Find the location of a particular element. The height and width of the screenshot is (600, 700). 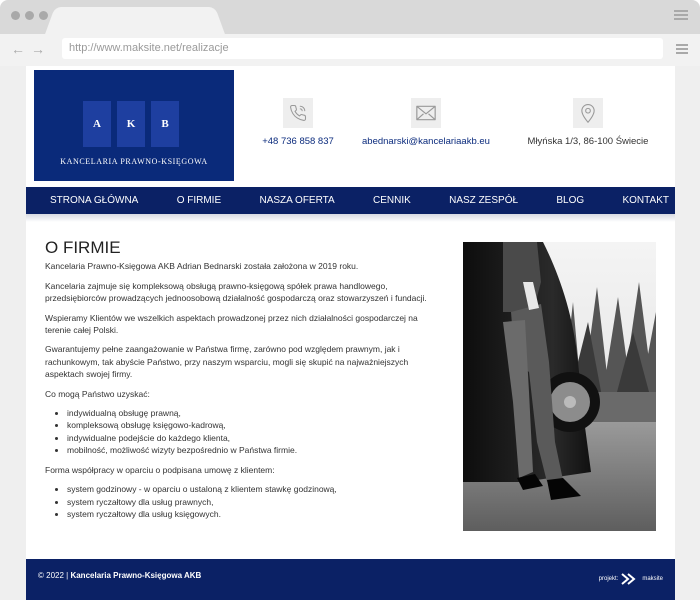

hamburger-menu-icon is located at coordinates (682, 49).